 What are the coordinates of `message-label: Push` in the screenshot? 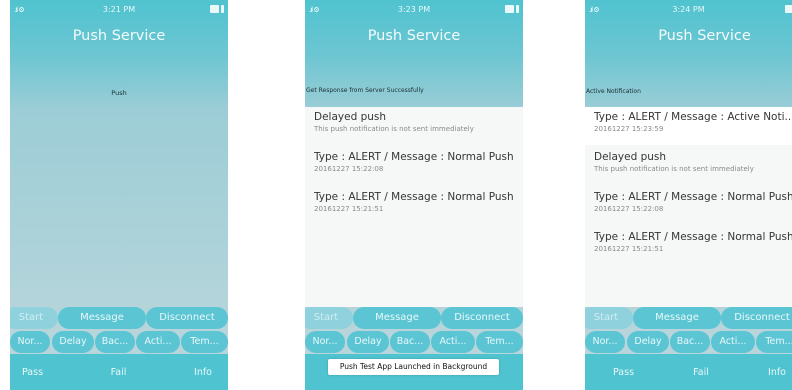 It's located at (119, 93).